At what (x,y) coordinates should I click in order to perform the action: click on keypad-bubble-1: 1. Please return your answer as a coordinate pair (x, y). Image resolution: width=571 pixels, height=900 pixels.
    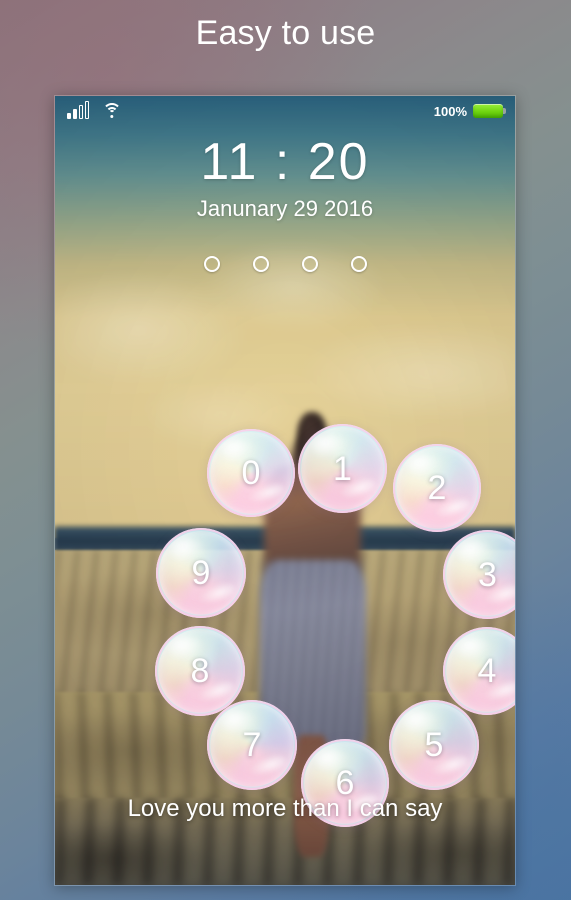
    Looking at the image, I should click on (342, 468).